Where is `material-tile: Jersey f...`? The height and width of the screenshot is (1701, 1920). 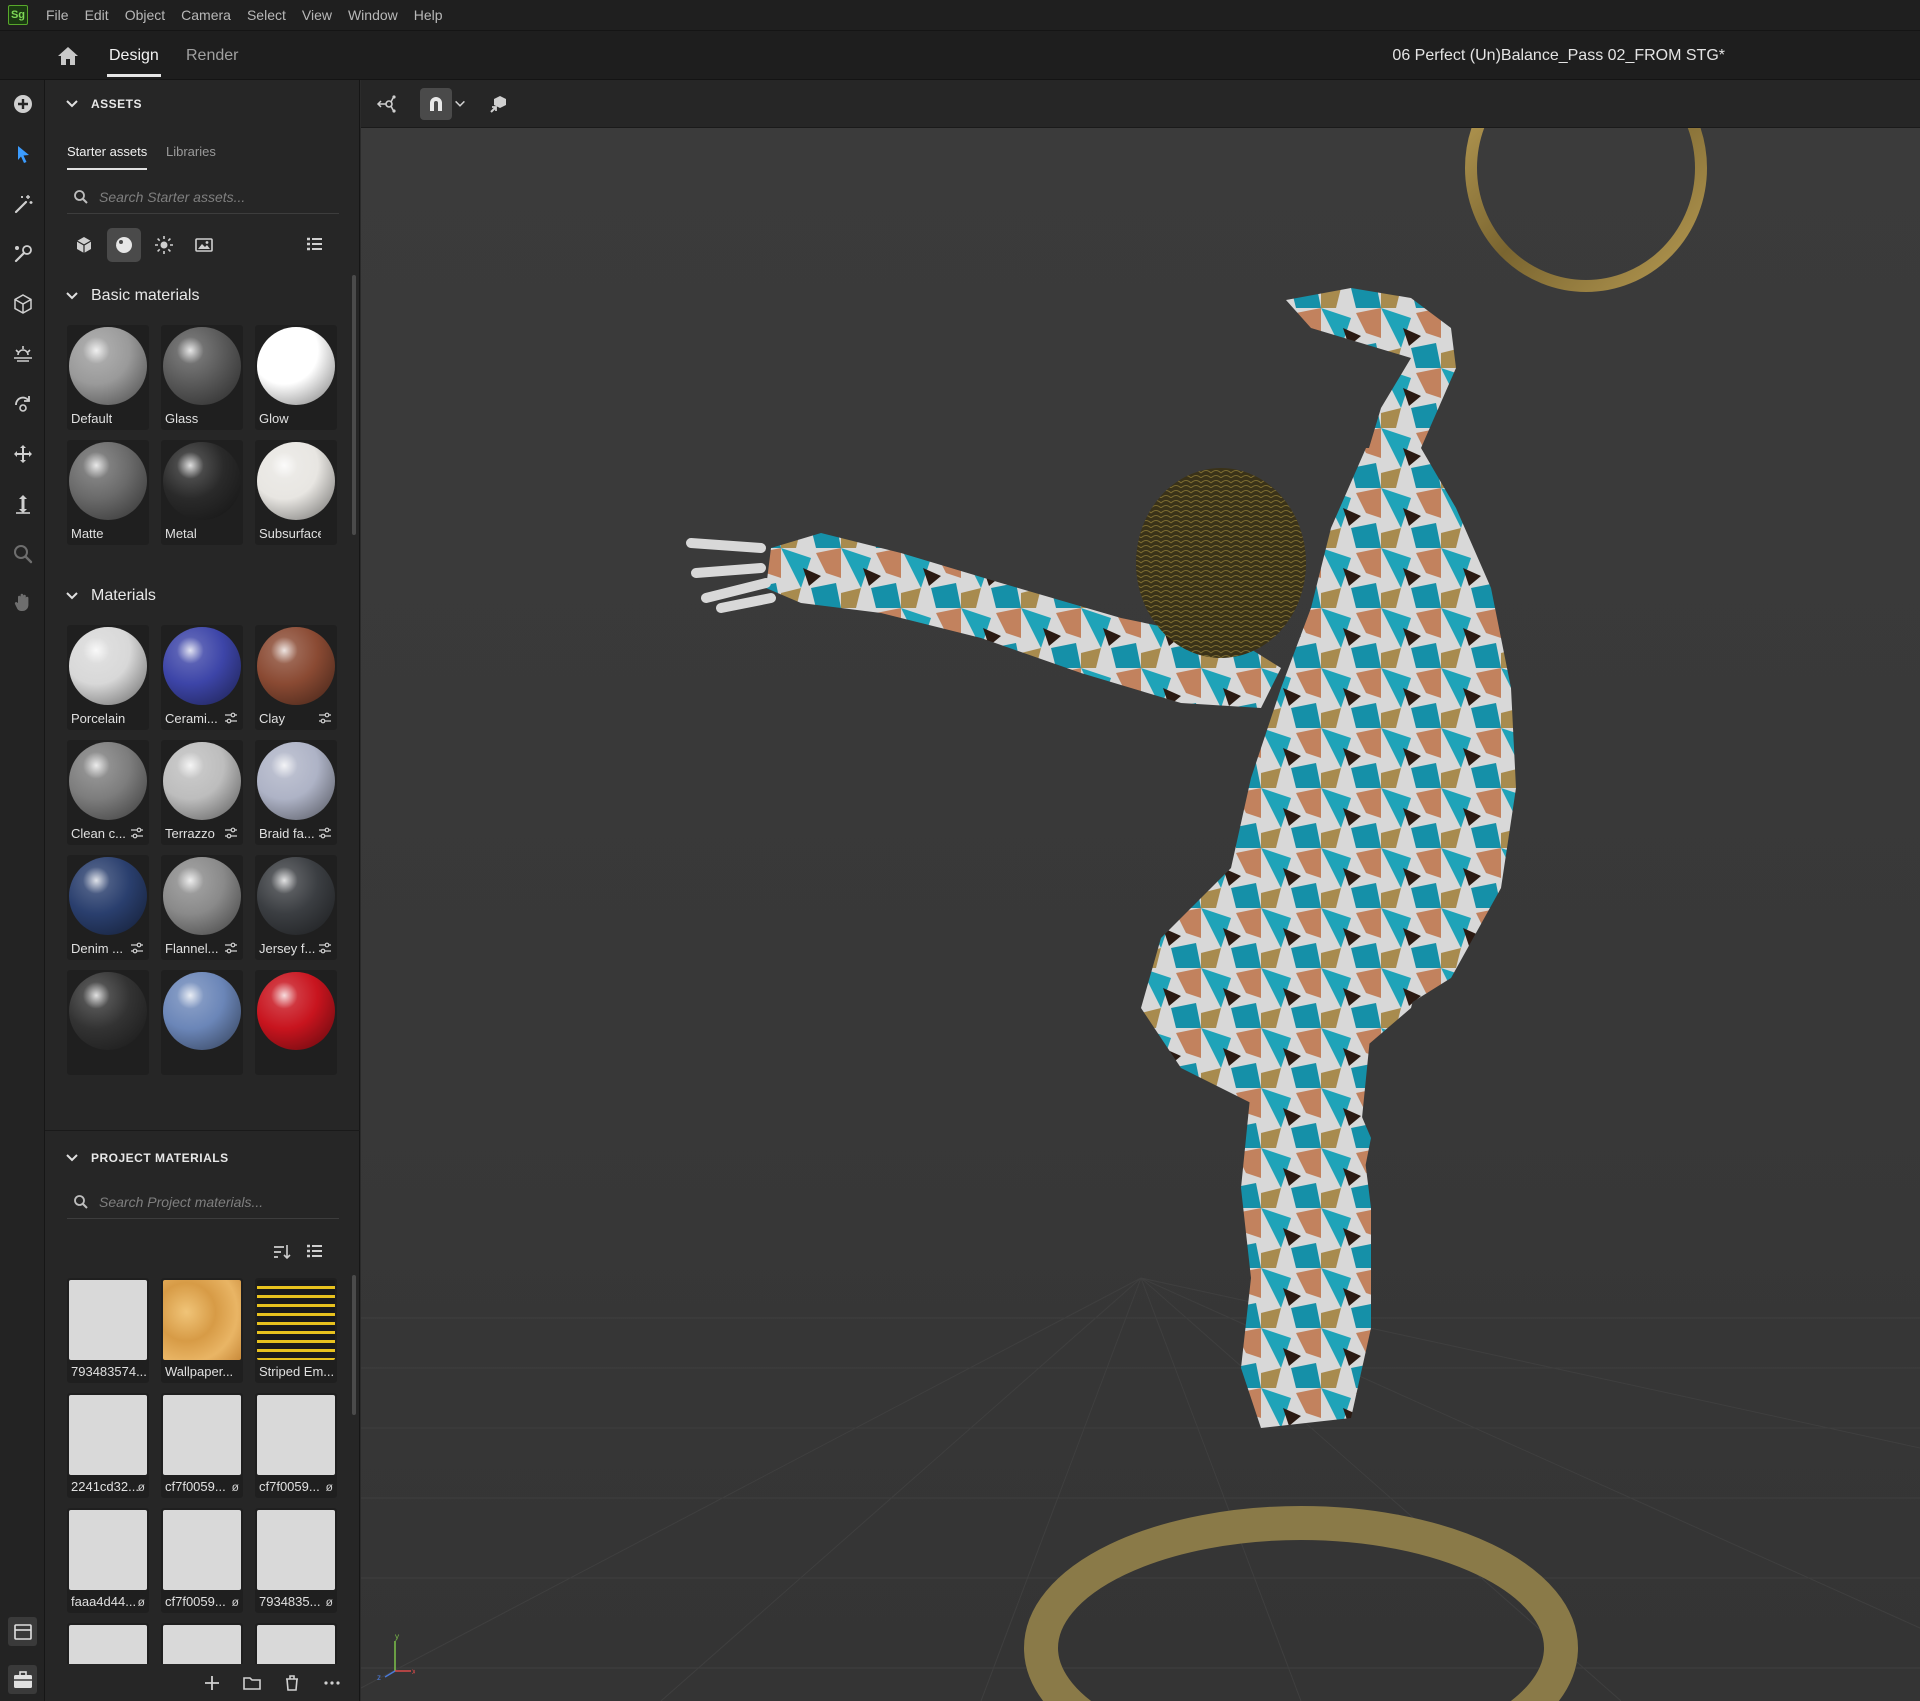 material-tile: Jersey f... is located at coordinates (296, 907).